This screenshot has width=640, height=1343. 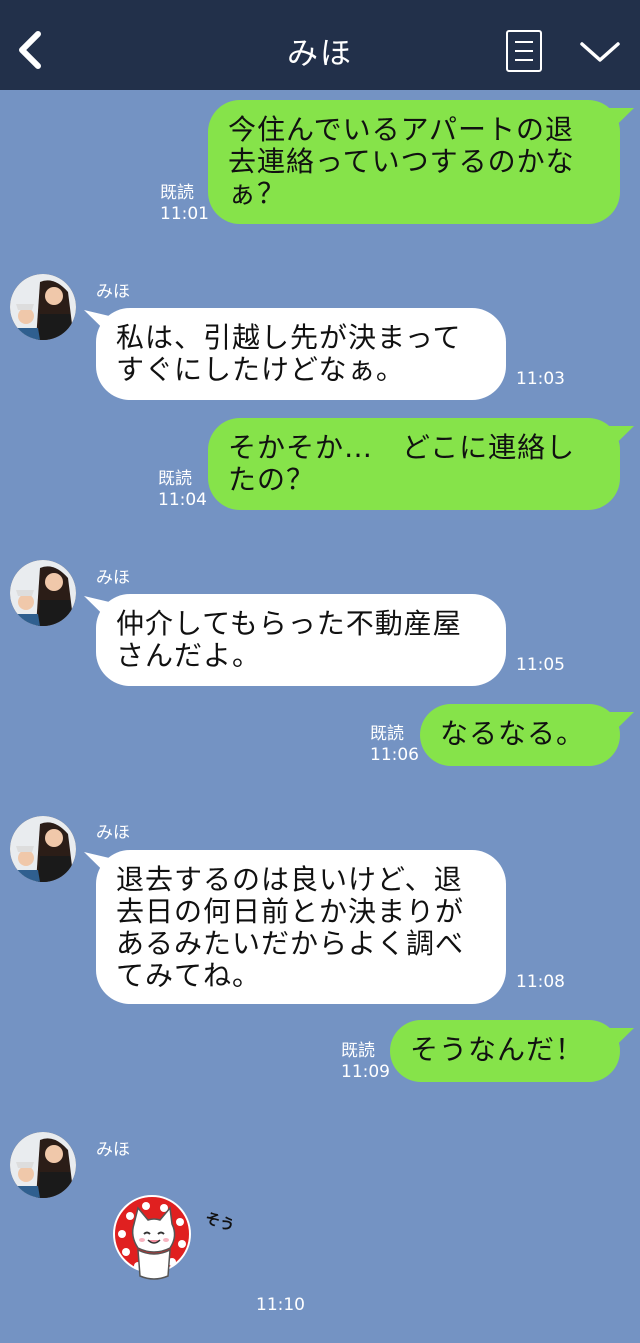 I want to click on message-meta: 既読 11:01, so click(x=184, y=204).